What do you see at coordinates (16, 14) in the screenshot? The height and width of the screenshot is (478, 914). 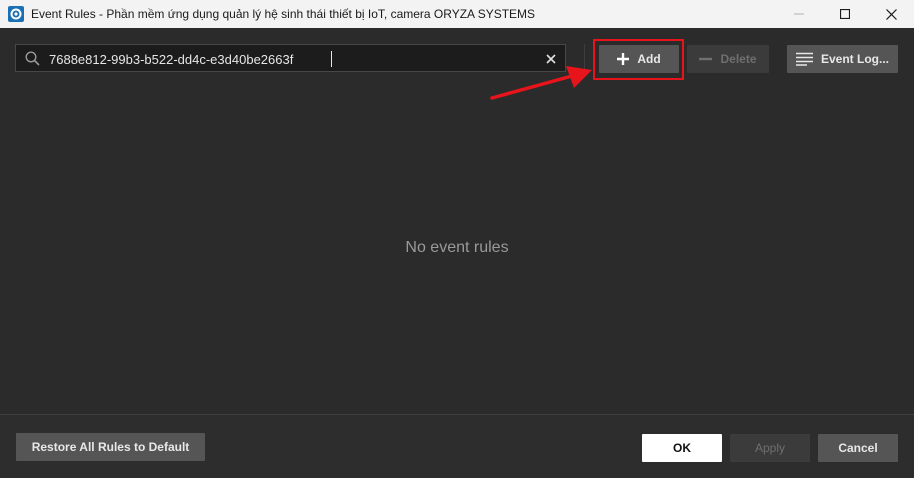 I see `app-icon` at bounding box center [16, 14].